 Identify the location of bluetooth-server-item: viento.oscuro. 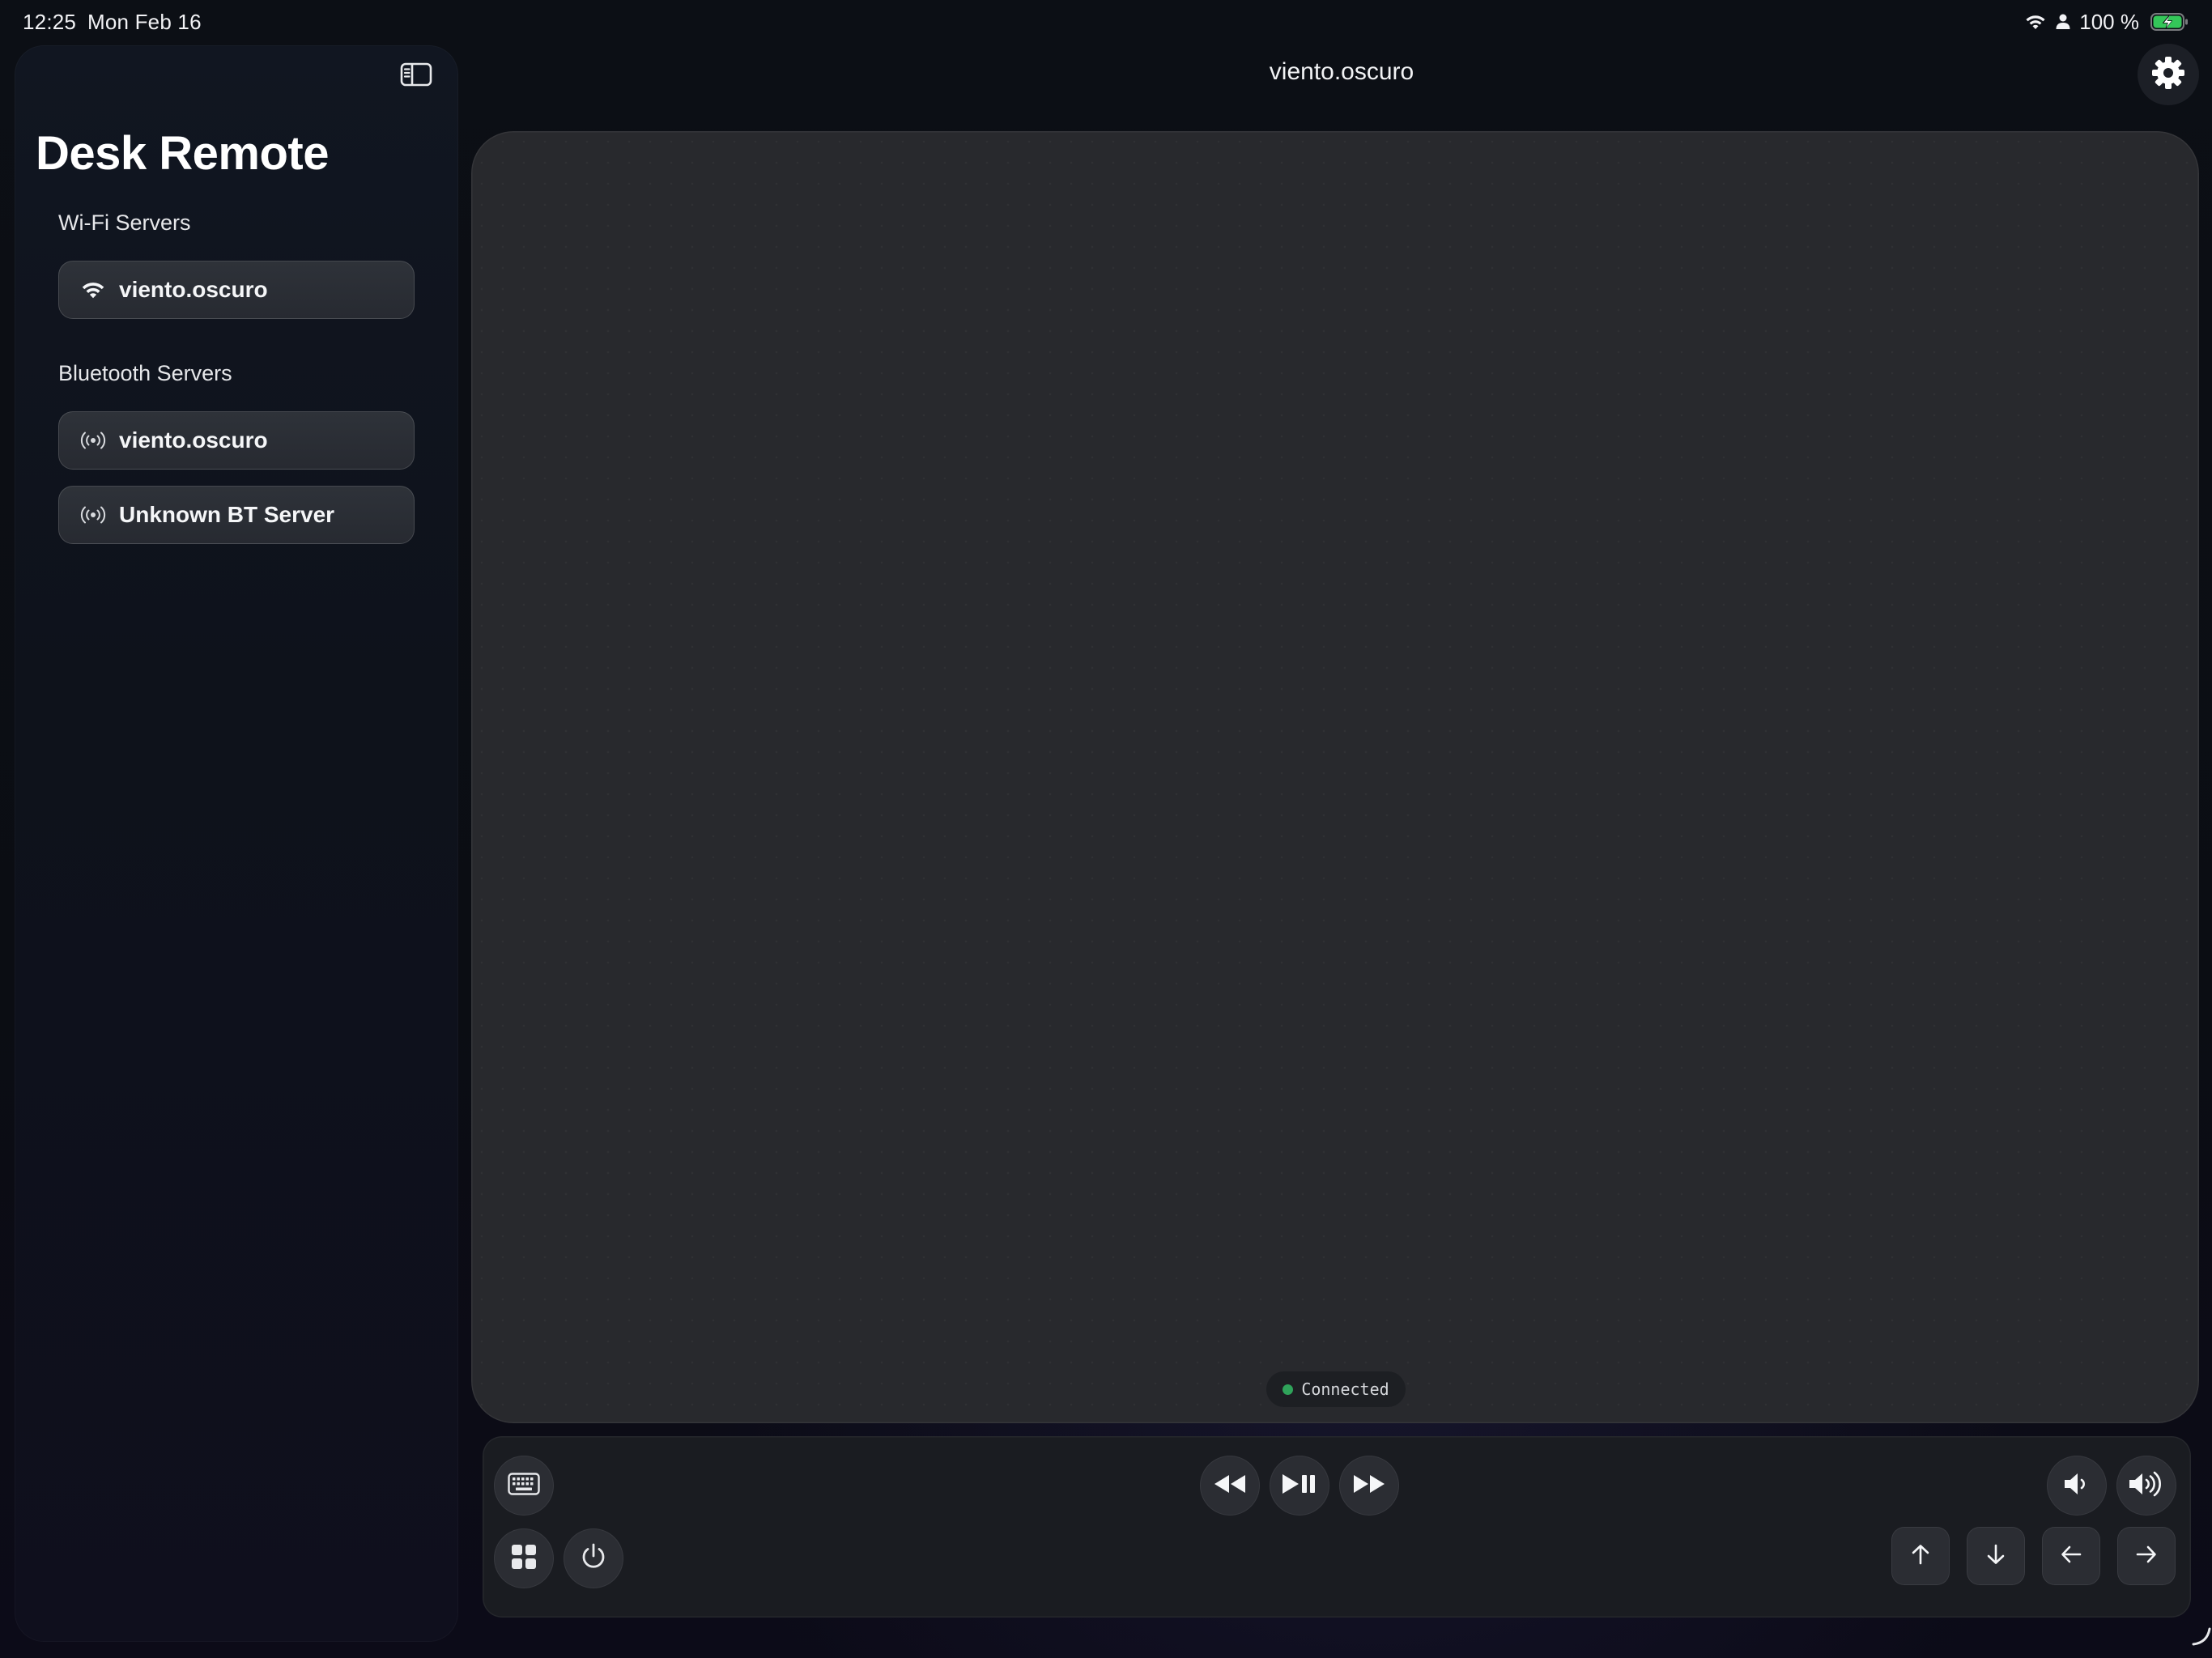
(236, 440).